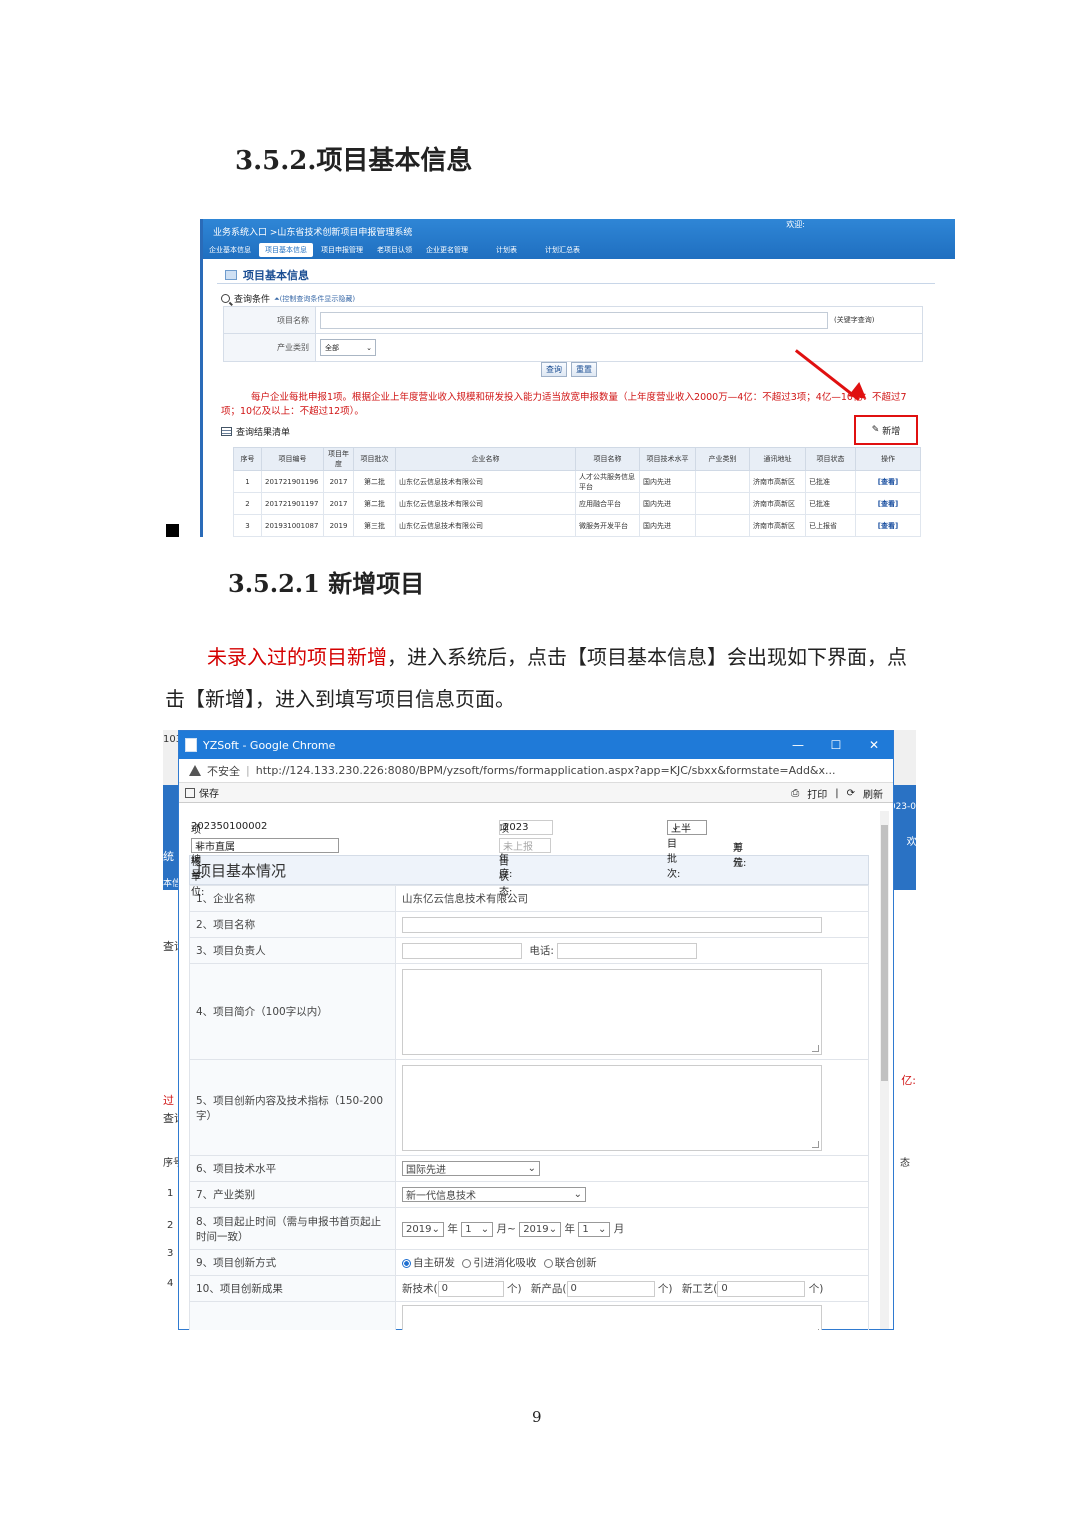  What do you see at coordinates (529, 898) in the screenshot?
I see `form-row: 1、企业名称 山东亿云信息技术有限公司` at bounding box center [529, 898].